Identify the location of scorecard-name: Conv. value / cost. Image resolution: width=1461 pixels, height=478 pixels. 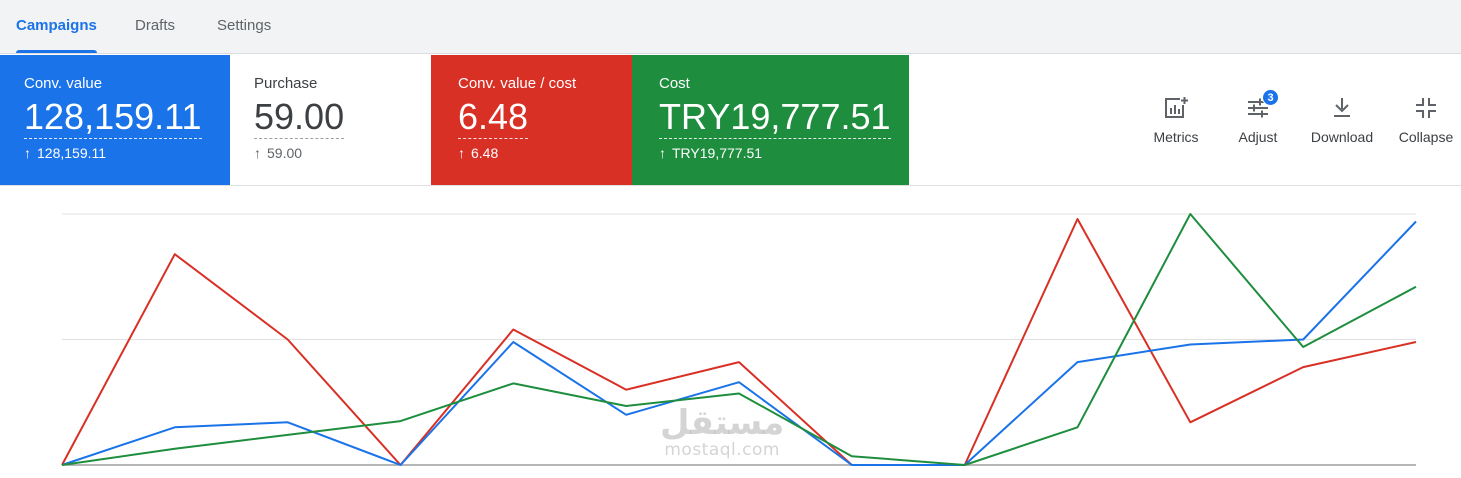
(517, 83).